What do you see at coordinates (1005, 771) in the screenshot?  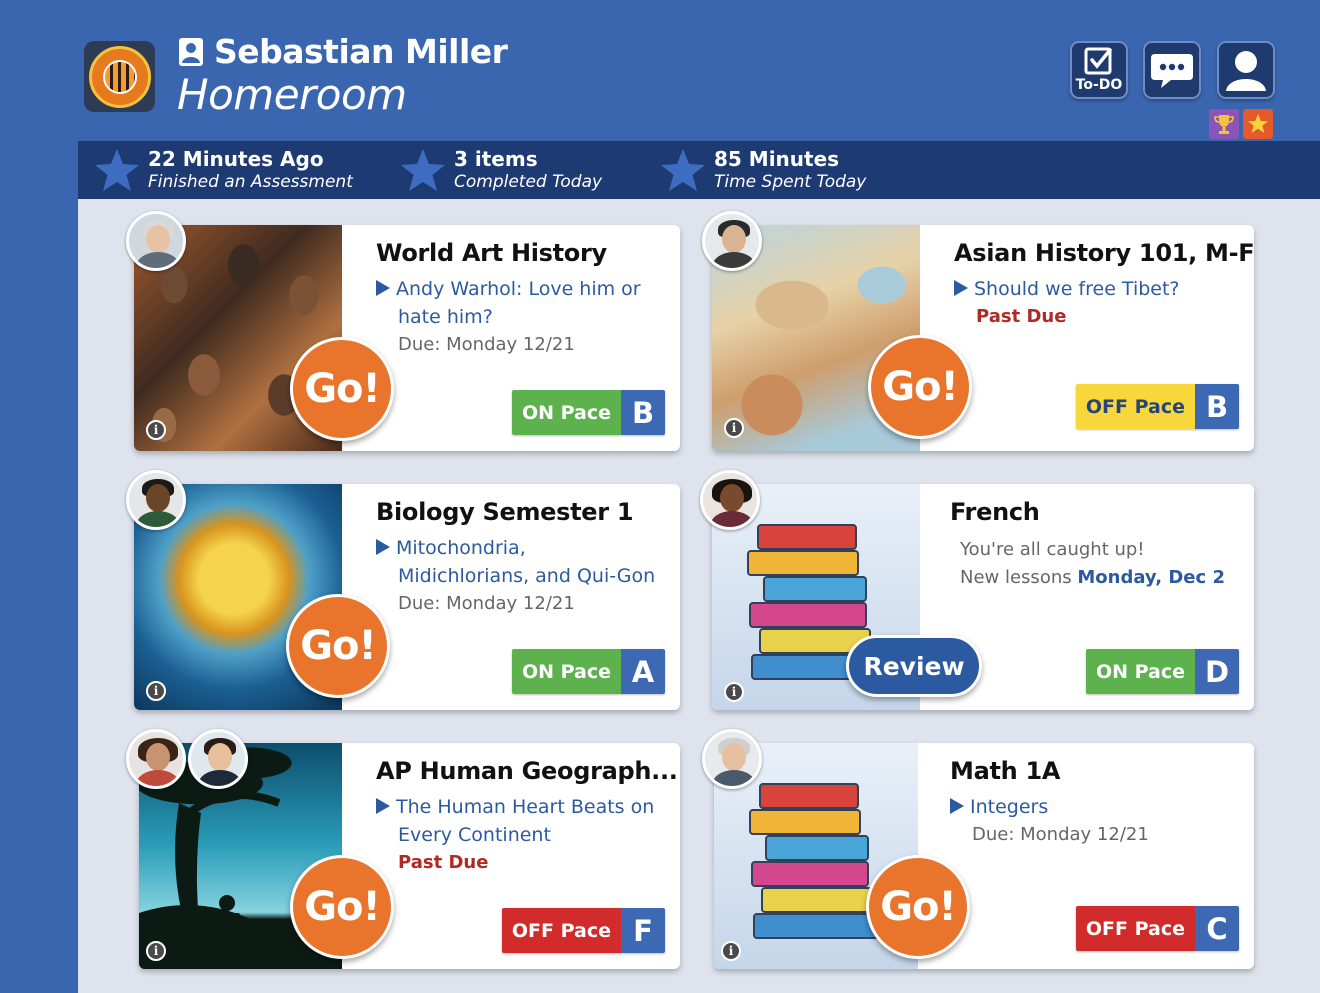 I see `course-title: Math 1A` at bounding box center [1005, 771].